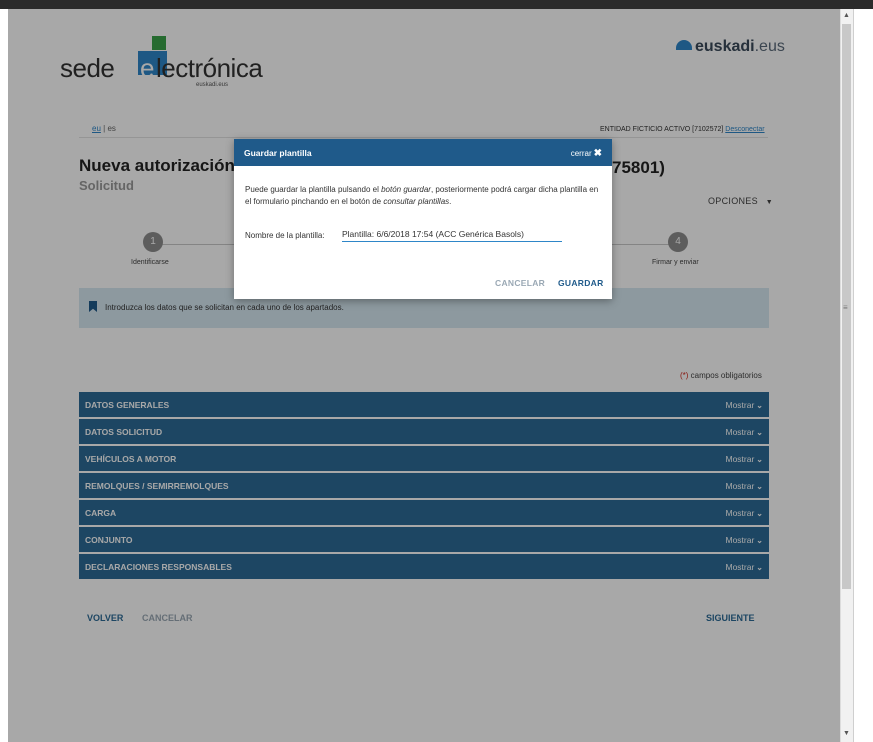  Describe the element at coordinates (853, 375) in the screenshot. I see `window-right-border` at that location.